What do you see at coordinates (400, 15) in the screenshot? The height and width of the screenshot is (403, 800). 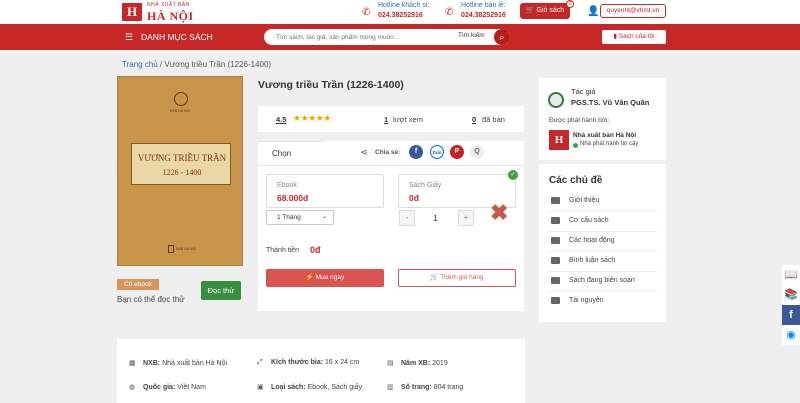 I see `hotline-guest-number: 024.38252916` at bounding box center [400, 15].